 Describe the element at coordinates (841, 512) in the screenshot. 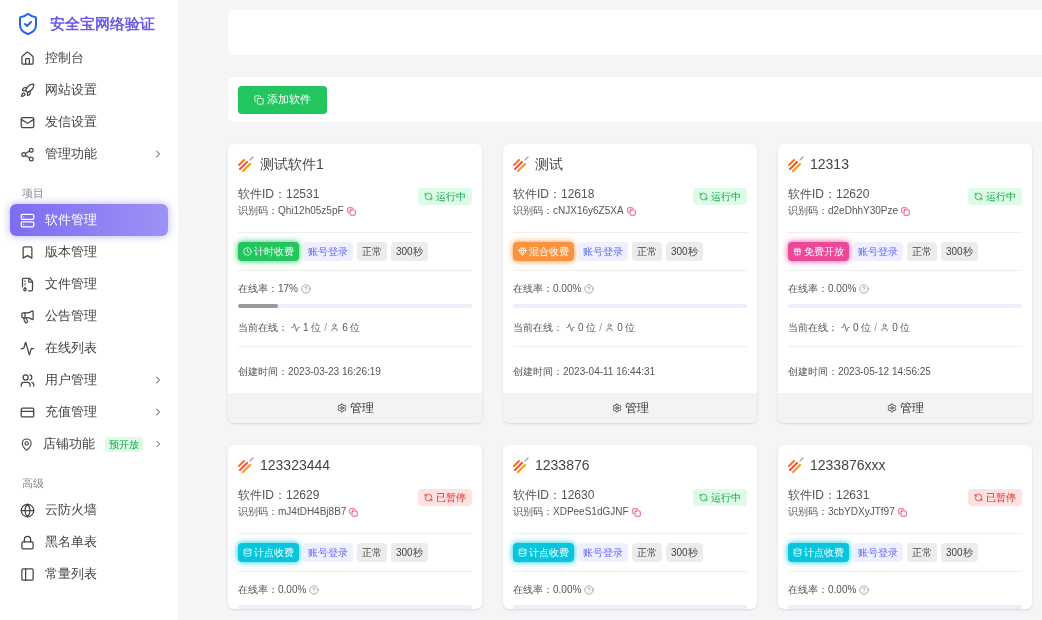

I see `identifier-code: 识别码：3cbYDXyJTf97` at that location.